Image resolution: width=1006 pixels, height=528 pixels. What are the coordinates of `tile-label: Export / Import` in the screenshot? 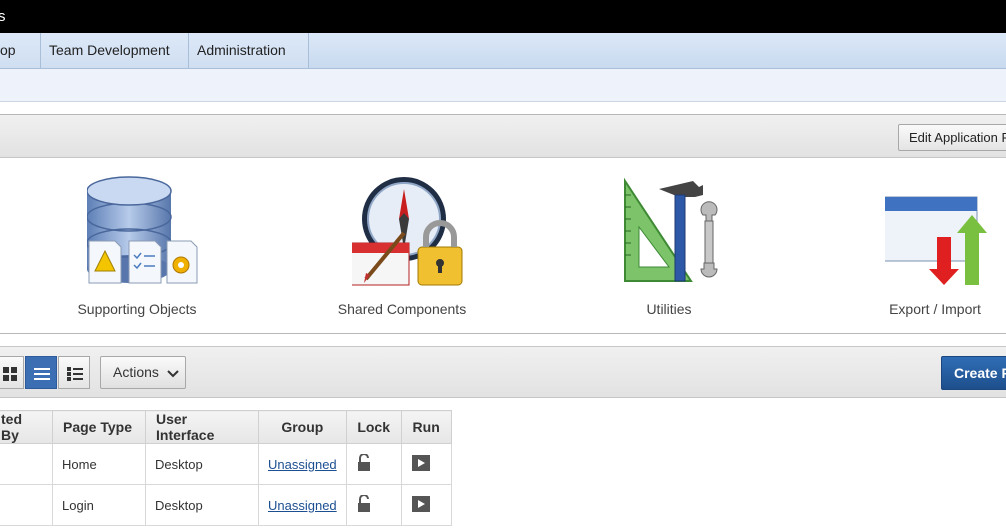 It's located at (935, 309).